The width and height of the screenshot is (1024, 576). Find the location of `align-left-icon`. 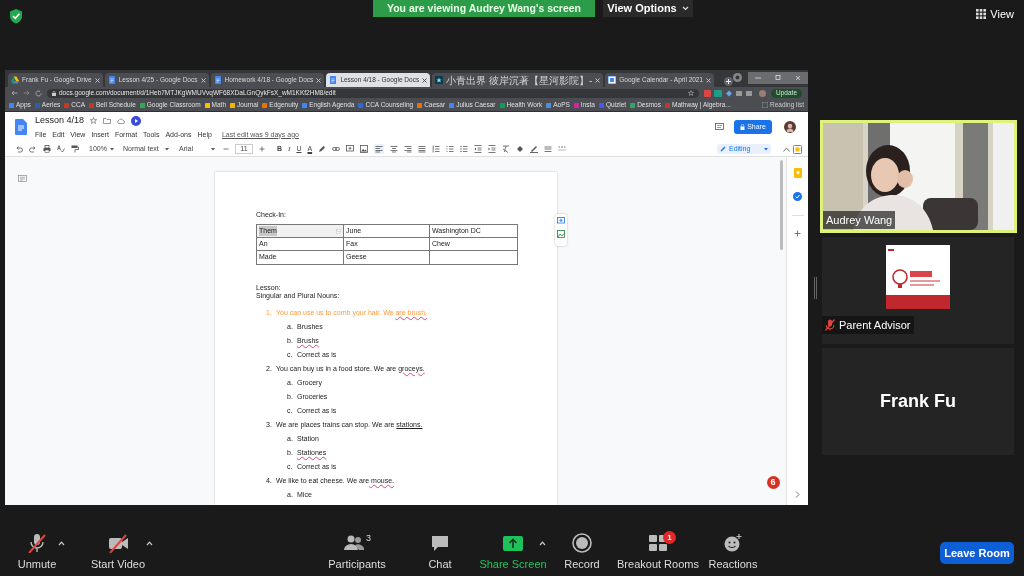

align-left-icon is located at coordinates (379, 149).